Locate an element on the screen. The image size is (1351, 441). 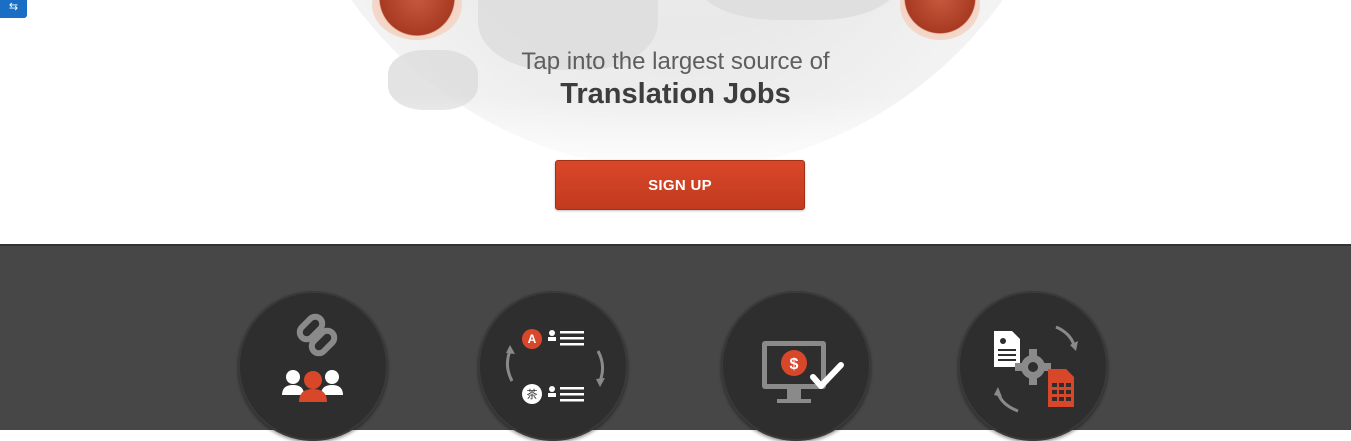
hero-tagline: Tap into the largest source of is located at coordinates (675, 61).